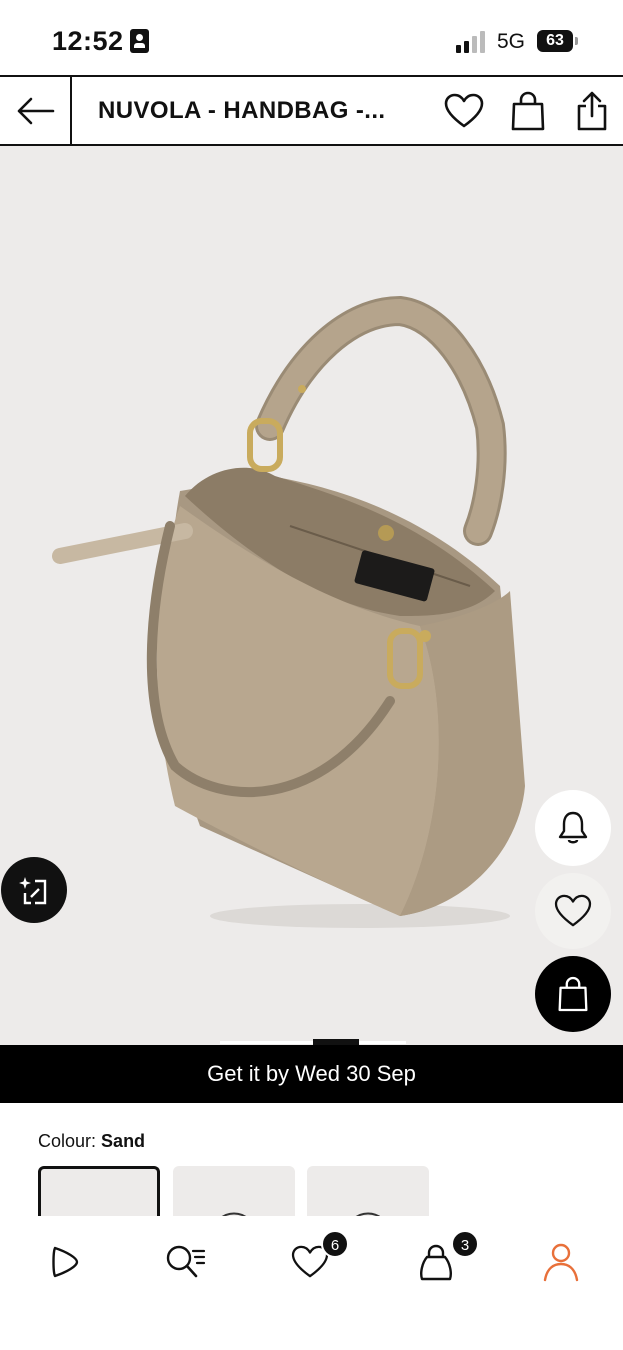 This screenshot has width=623, height=1350. I want to click on share-button, so click(592, 111).